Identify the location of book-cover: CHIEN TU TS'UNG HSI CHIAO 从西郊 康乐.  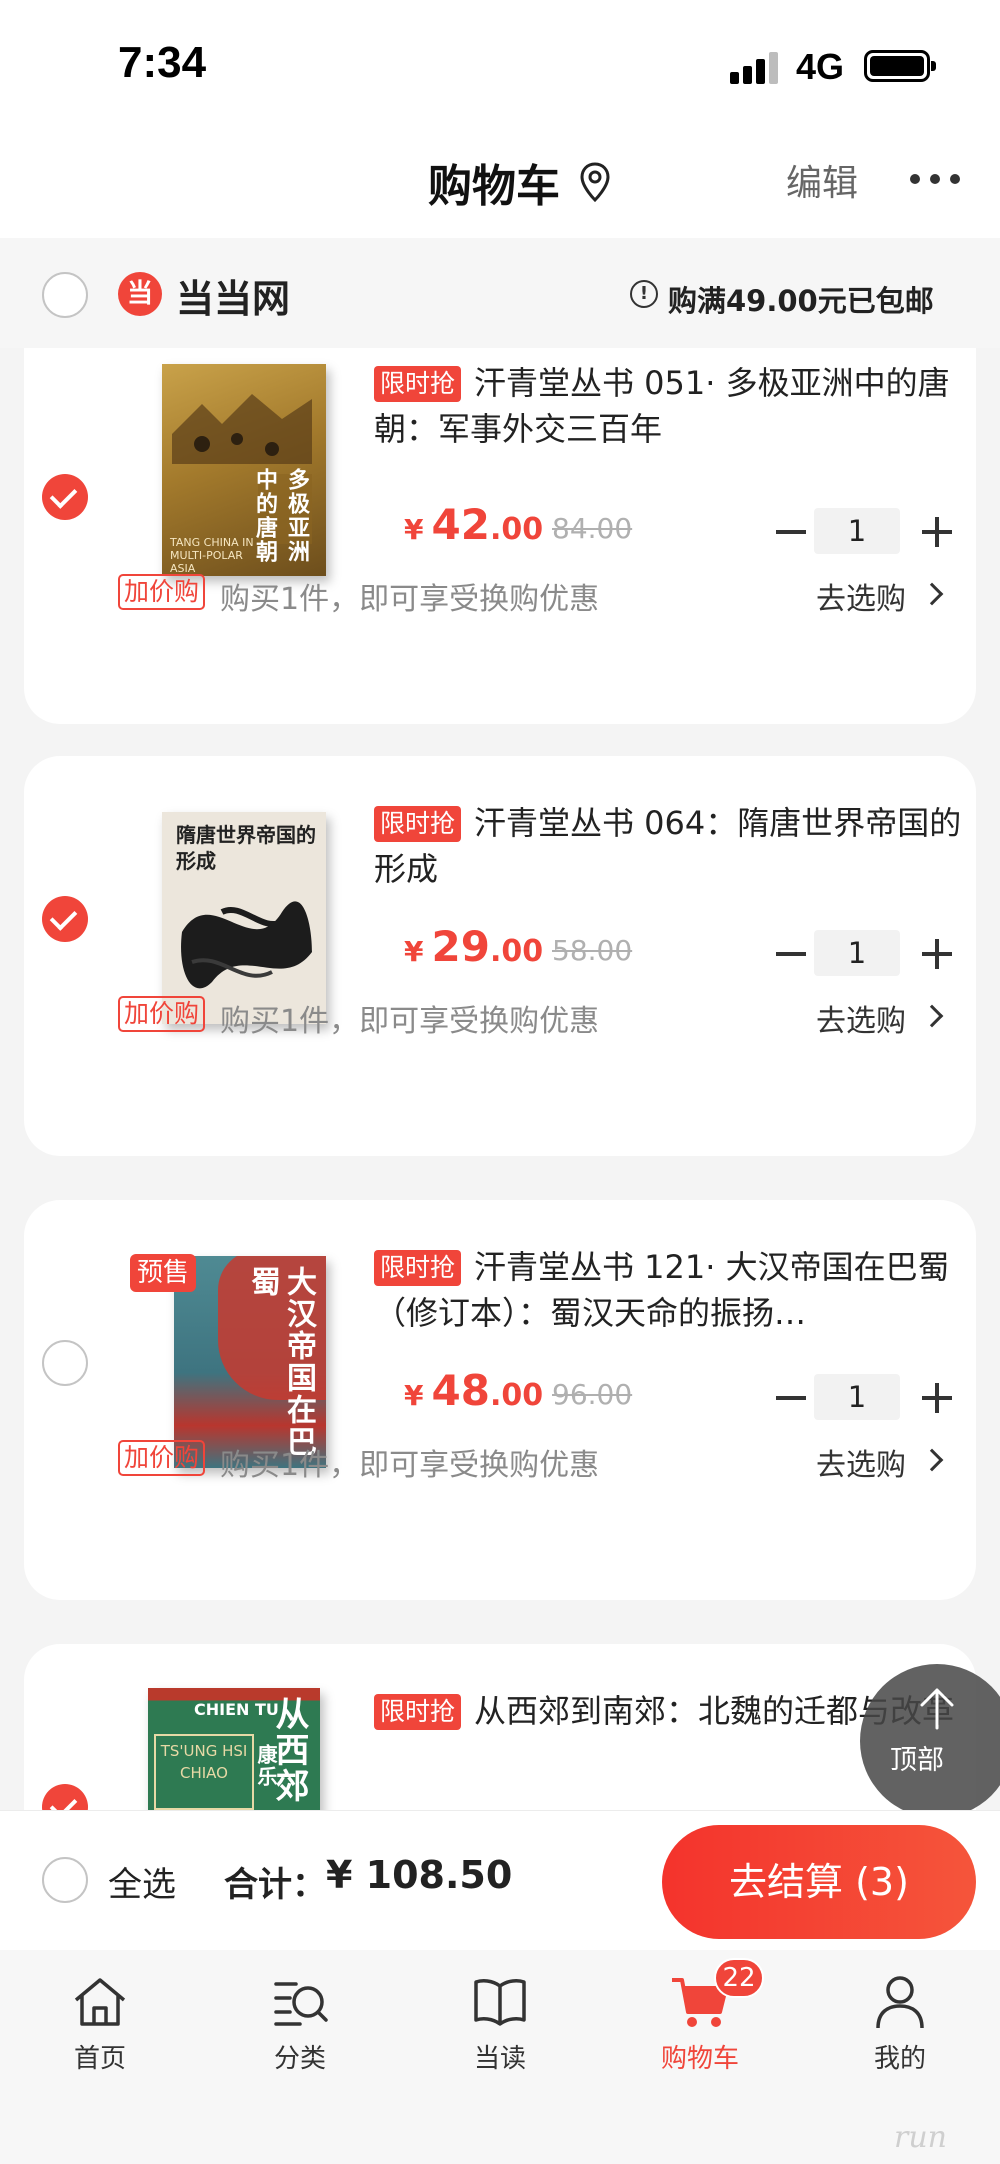
(234, 1749).